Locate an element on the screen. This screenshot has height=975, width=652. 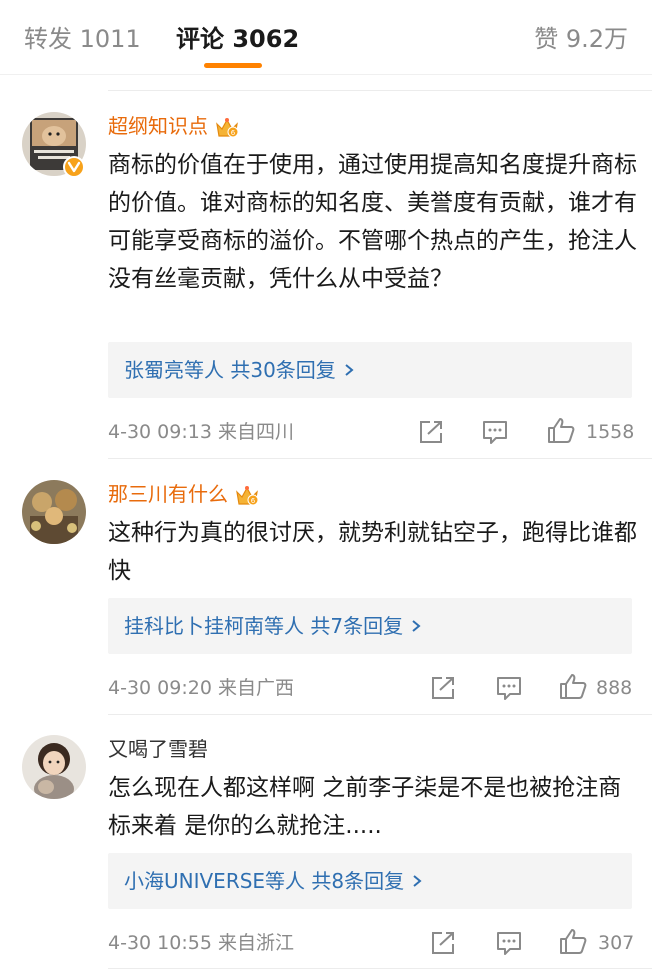
reply-username: 小海UNIVERSE is located at coordinates (194, 881).